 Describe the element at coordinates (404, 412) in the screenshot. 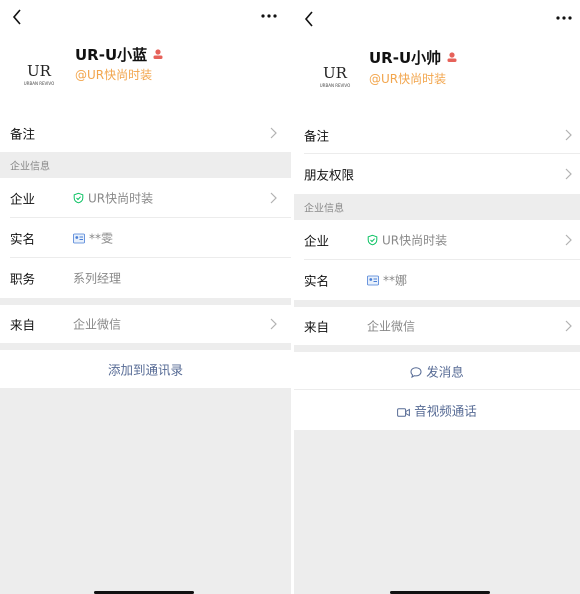

I see `video-camera-icon` at that location.